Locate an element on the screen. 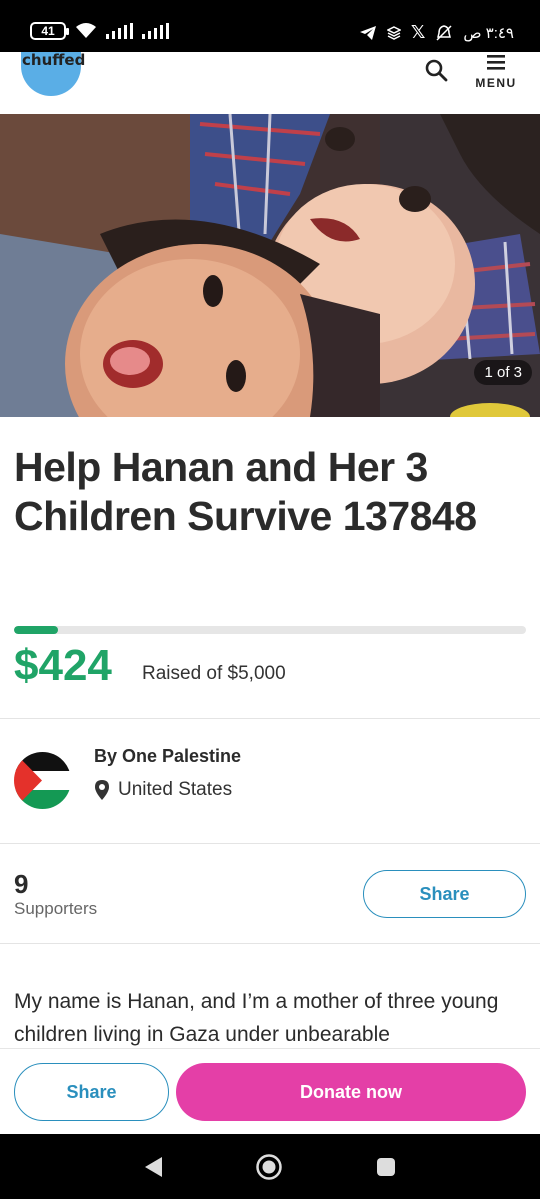  supporters-count: 9 is located at coordinates (21, 884).